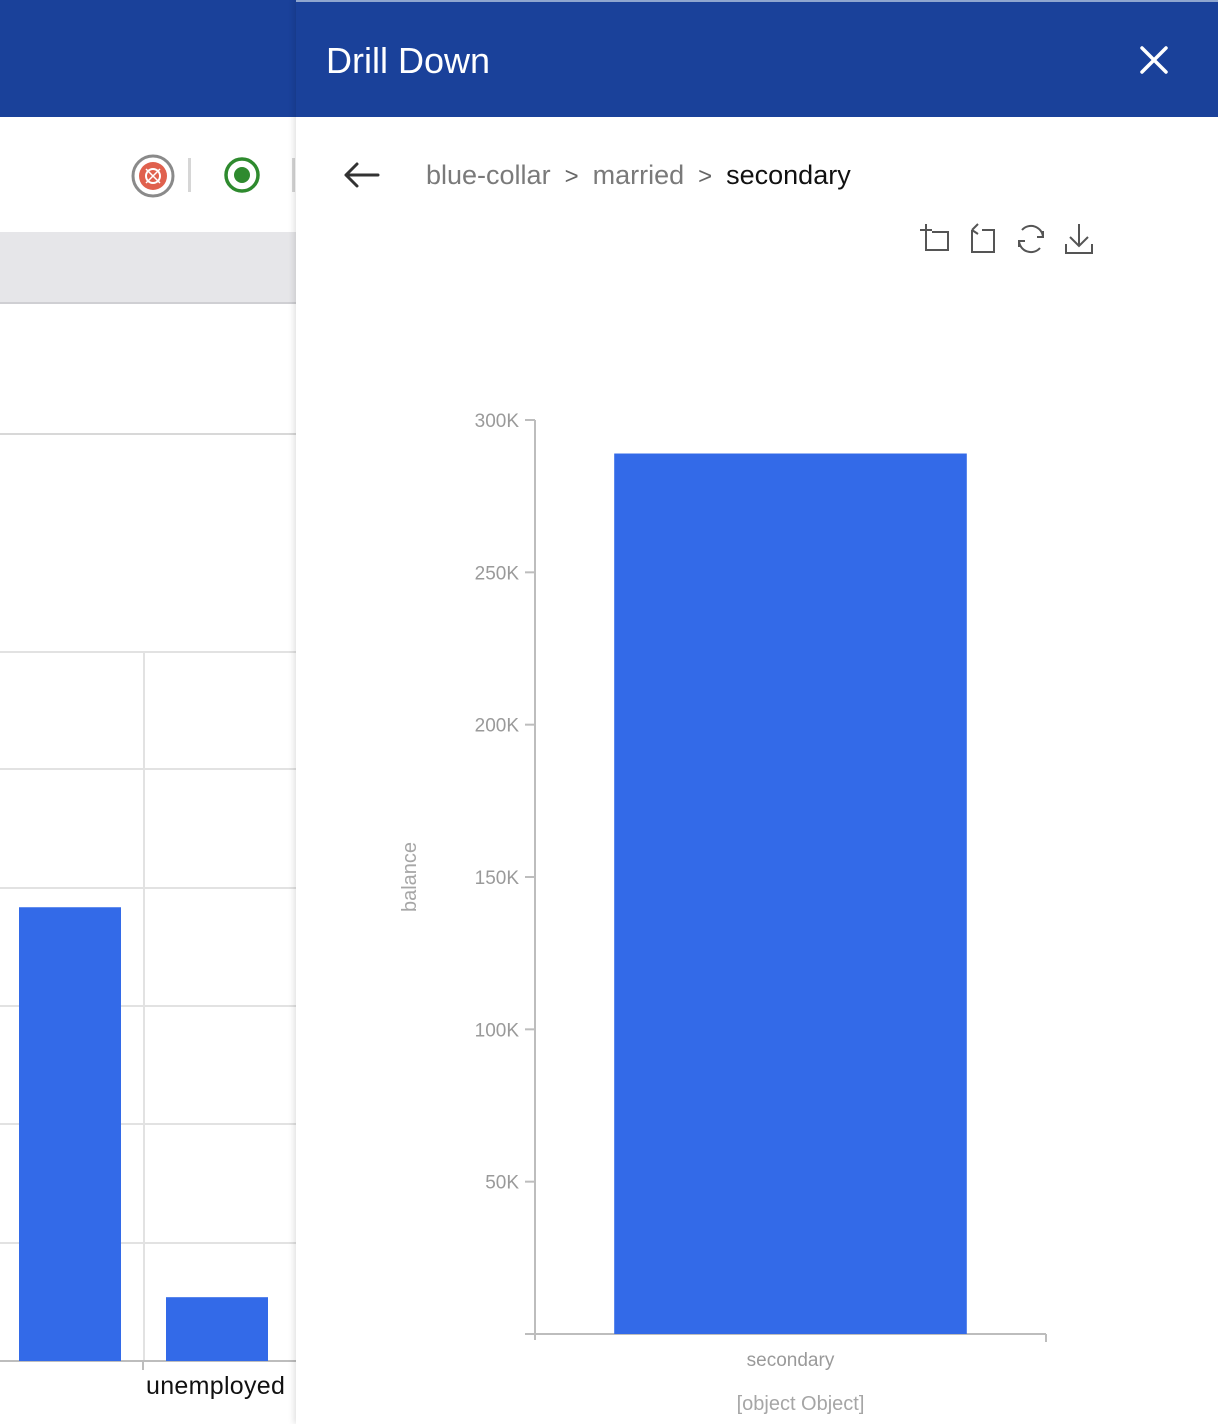  Describe the element at coordinates (148, 58) in the screenshot. I see `background-header` at that location.